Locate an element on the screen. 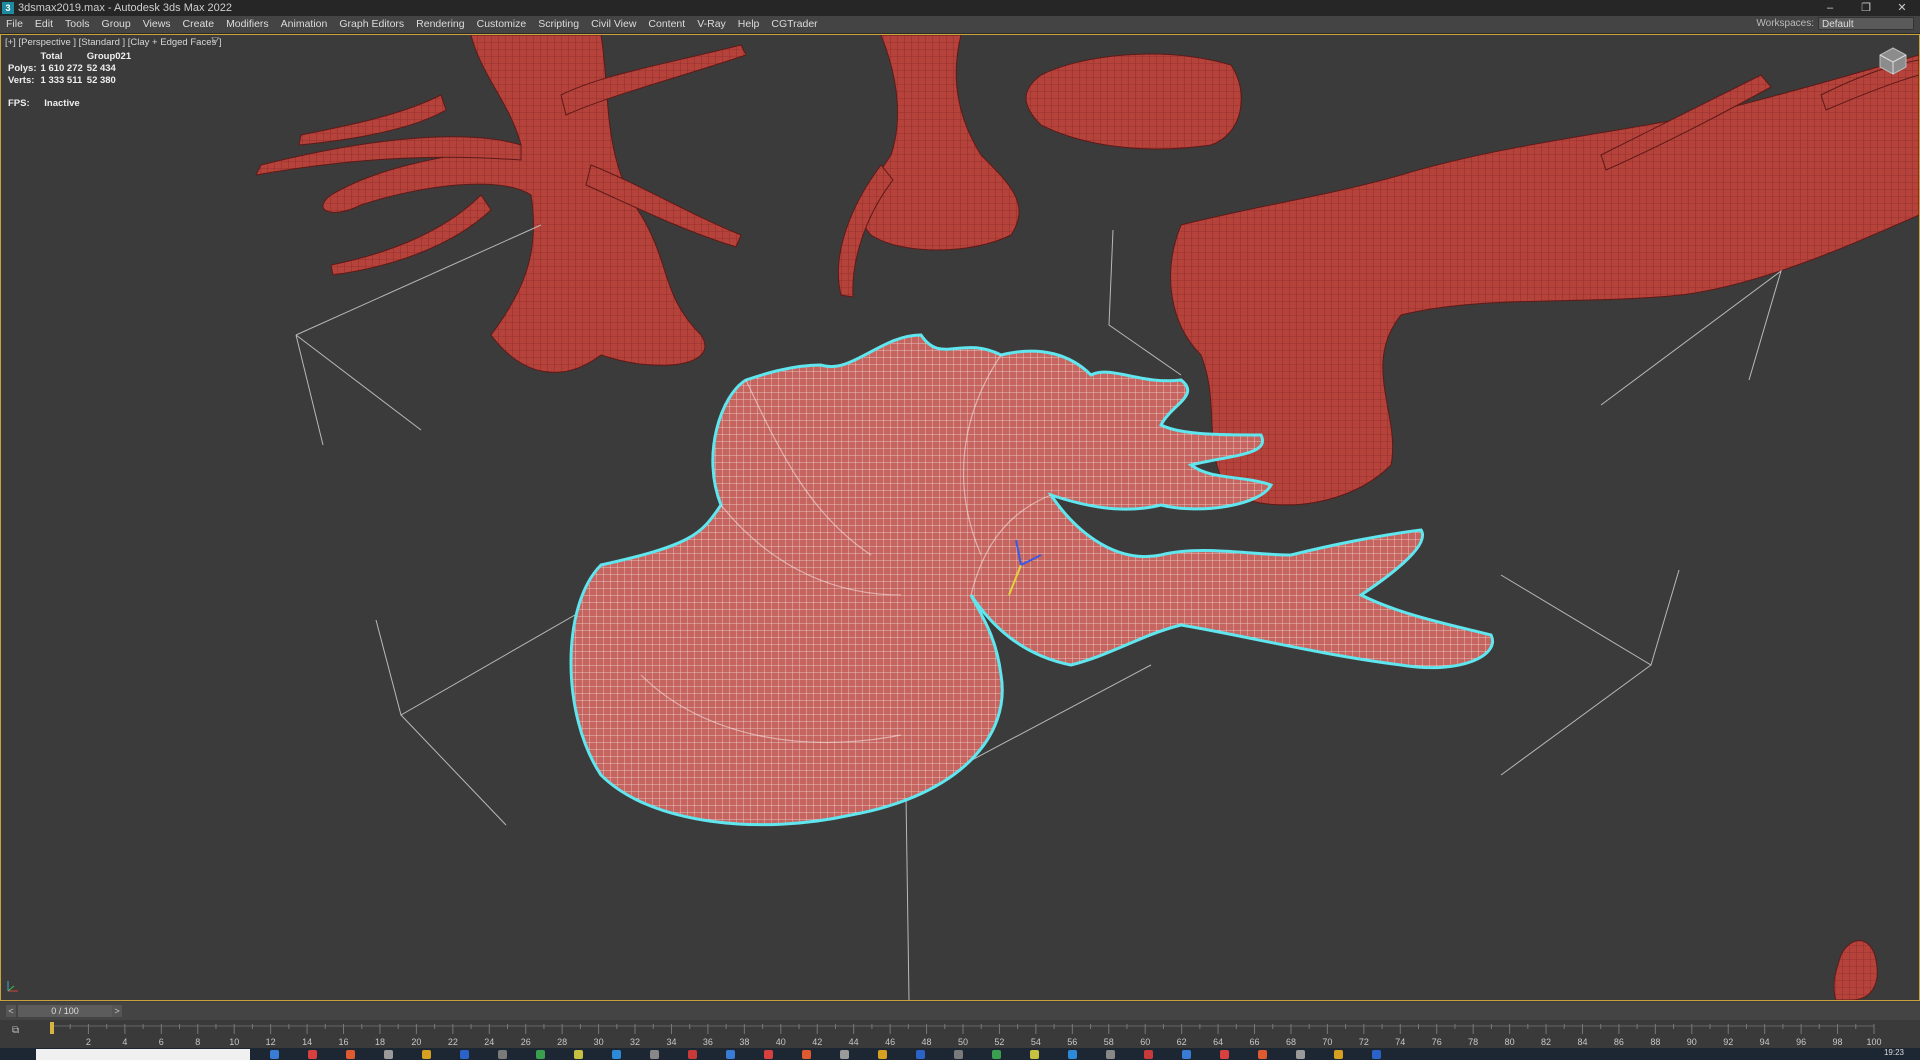 This screenshot has height=1060, width=1920. ruler-tick-label: 40 is located at coordinates (781, 1042).